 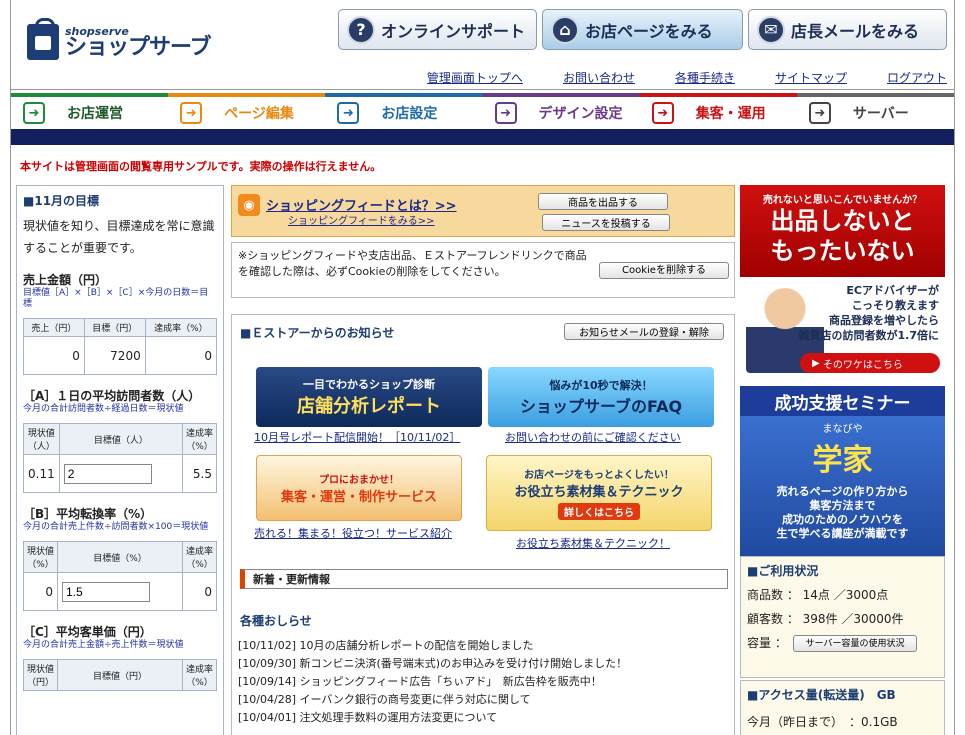 I want to click on materials-link: お役立ち素材集＆テクニック！, so click(x=593, y=543).